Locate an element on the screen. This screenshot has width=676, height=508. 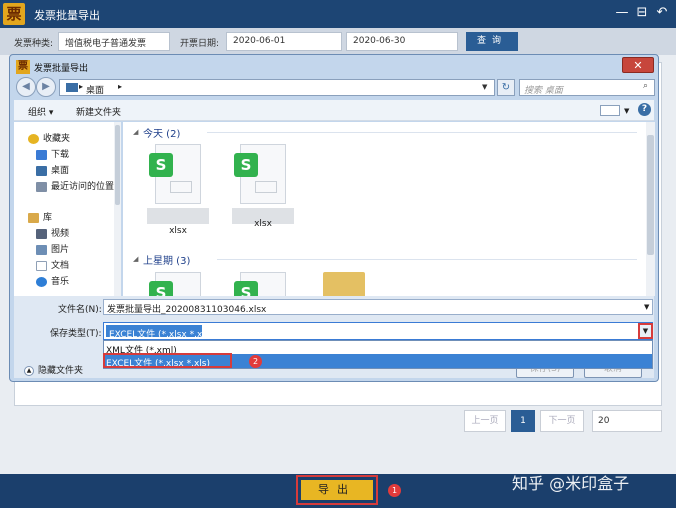
next-page-button: 下一页 is located at coordinates (562, 421).